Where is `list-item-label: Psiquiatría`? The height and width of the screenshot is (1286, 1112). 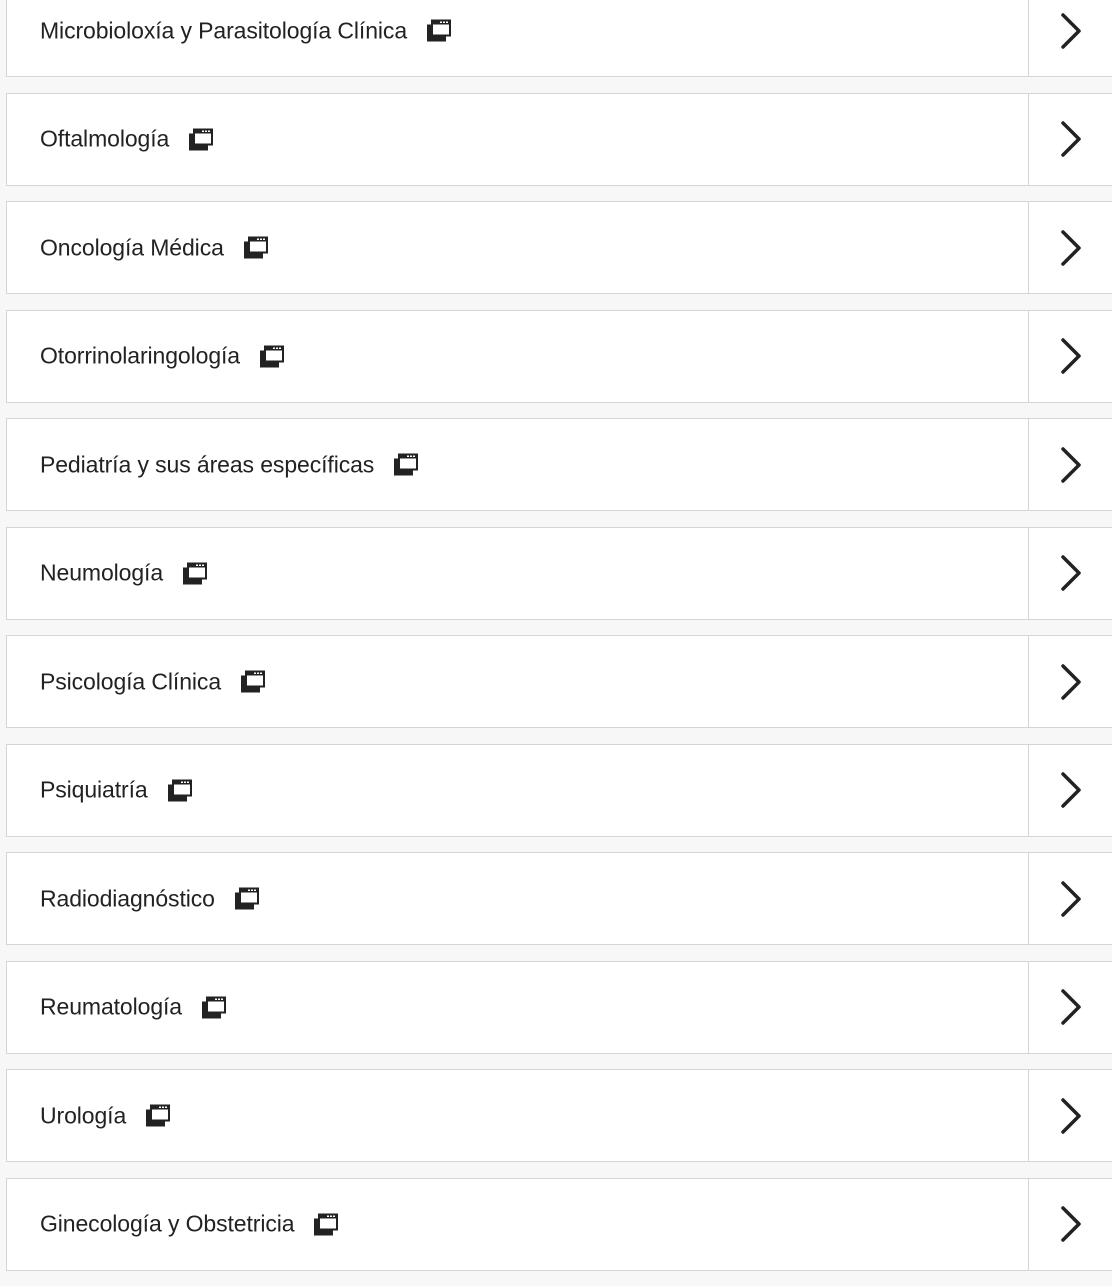
list-item-label: Psiquiatría is located at coordinates (94, 789).